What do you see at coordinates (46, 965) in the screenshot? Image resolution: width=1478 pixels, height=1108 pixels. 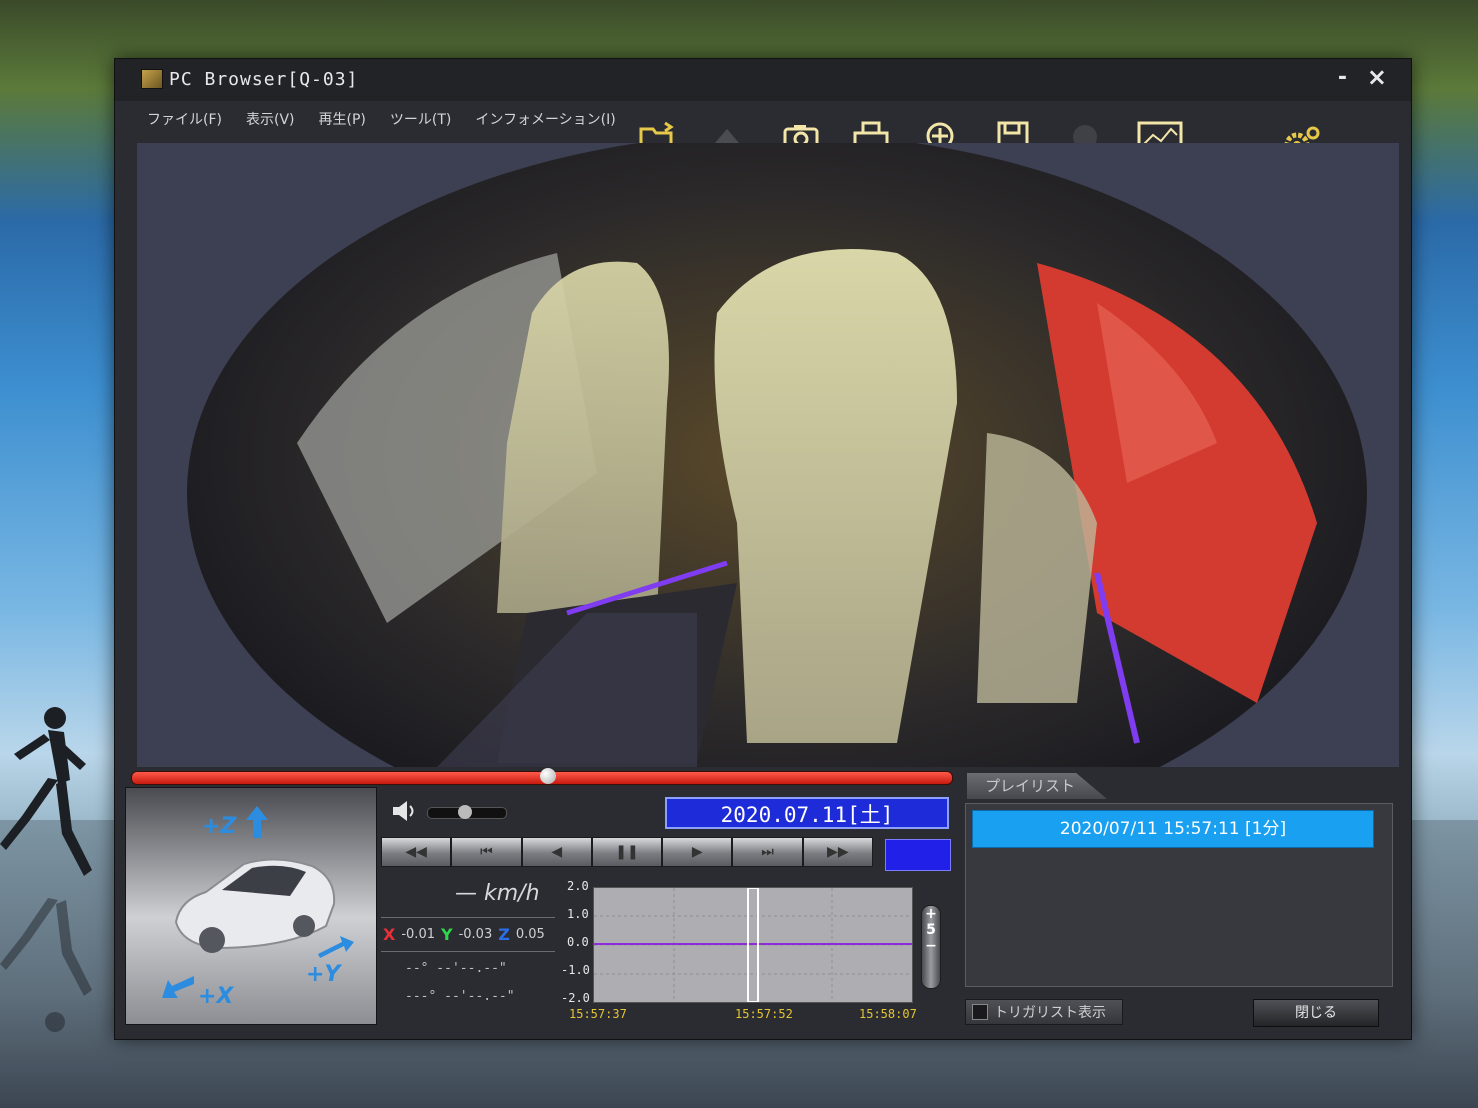 I see `runner-reflection` at bounding box center [46, 965].